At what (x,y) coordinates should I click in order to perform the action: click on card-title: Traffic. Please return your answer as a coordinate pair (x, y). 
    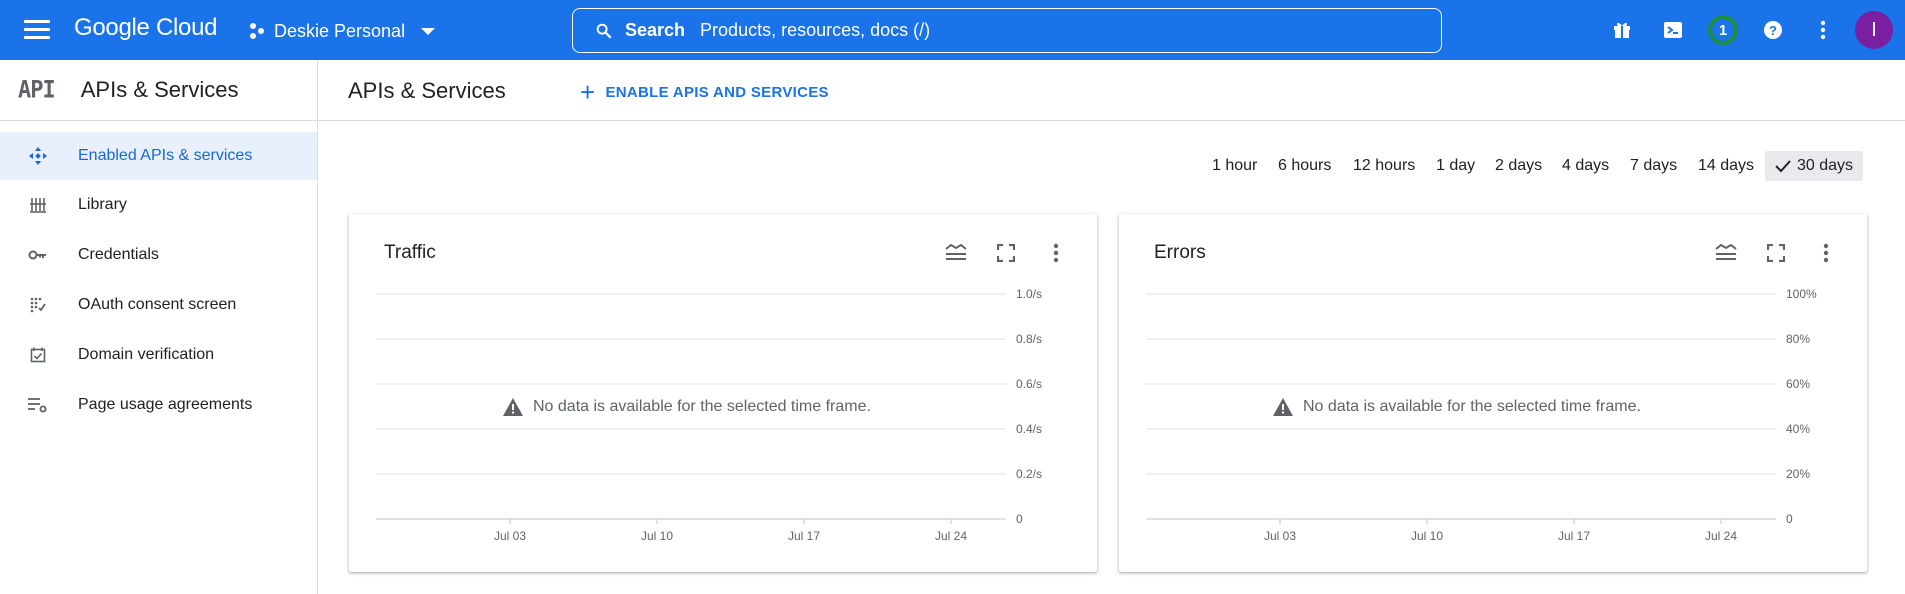
    Looking at the image, I should click on (410, 252).